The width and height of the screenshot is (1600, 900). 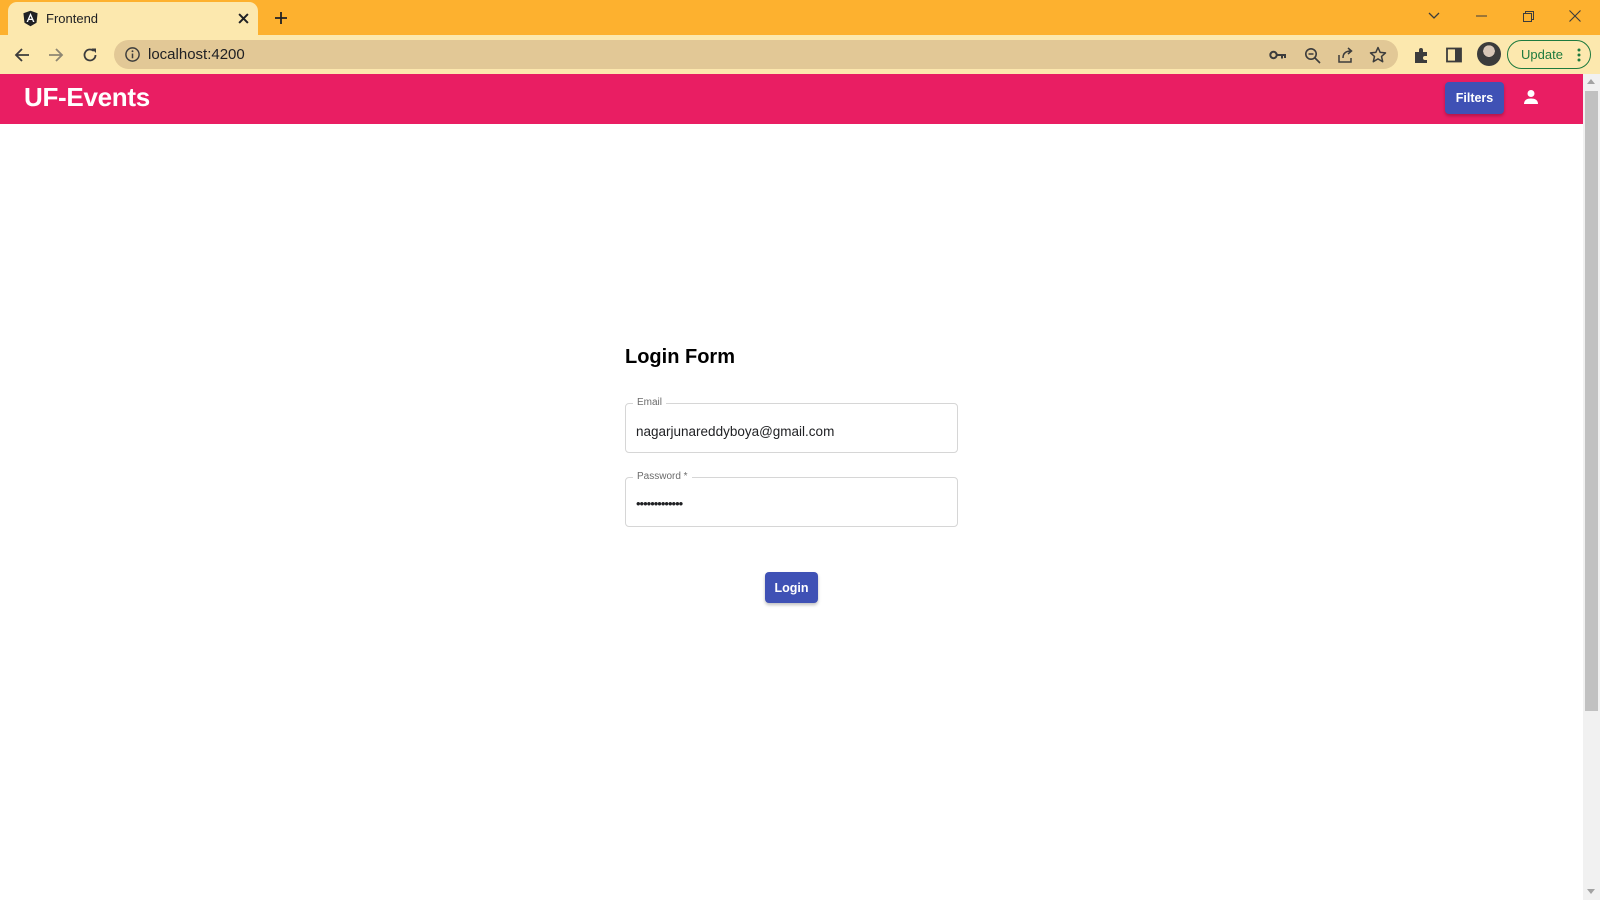 What do you see at coordinates (30, 18) in the screenshot?
I see `angular-logo-icon` at bounding box center [30, 18].